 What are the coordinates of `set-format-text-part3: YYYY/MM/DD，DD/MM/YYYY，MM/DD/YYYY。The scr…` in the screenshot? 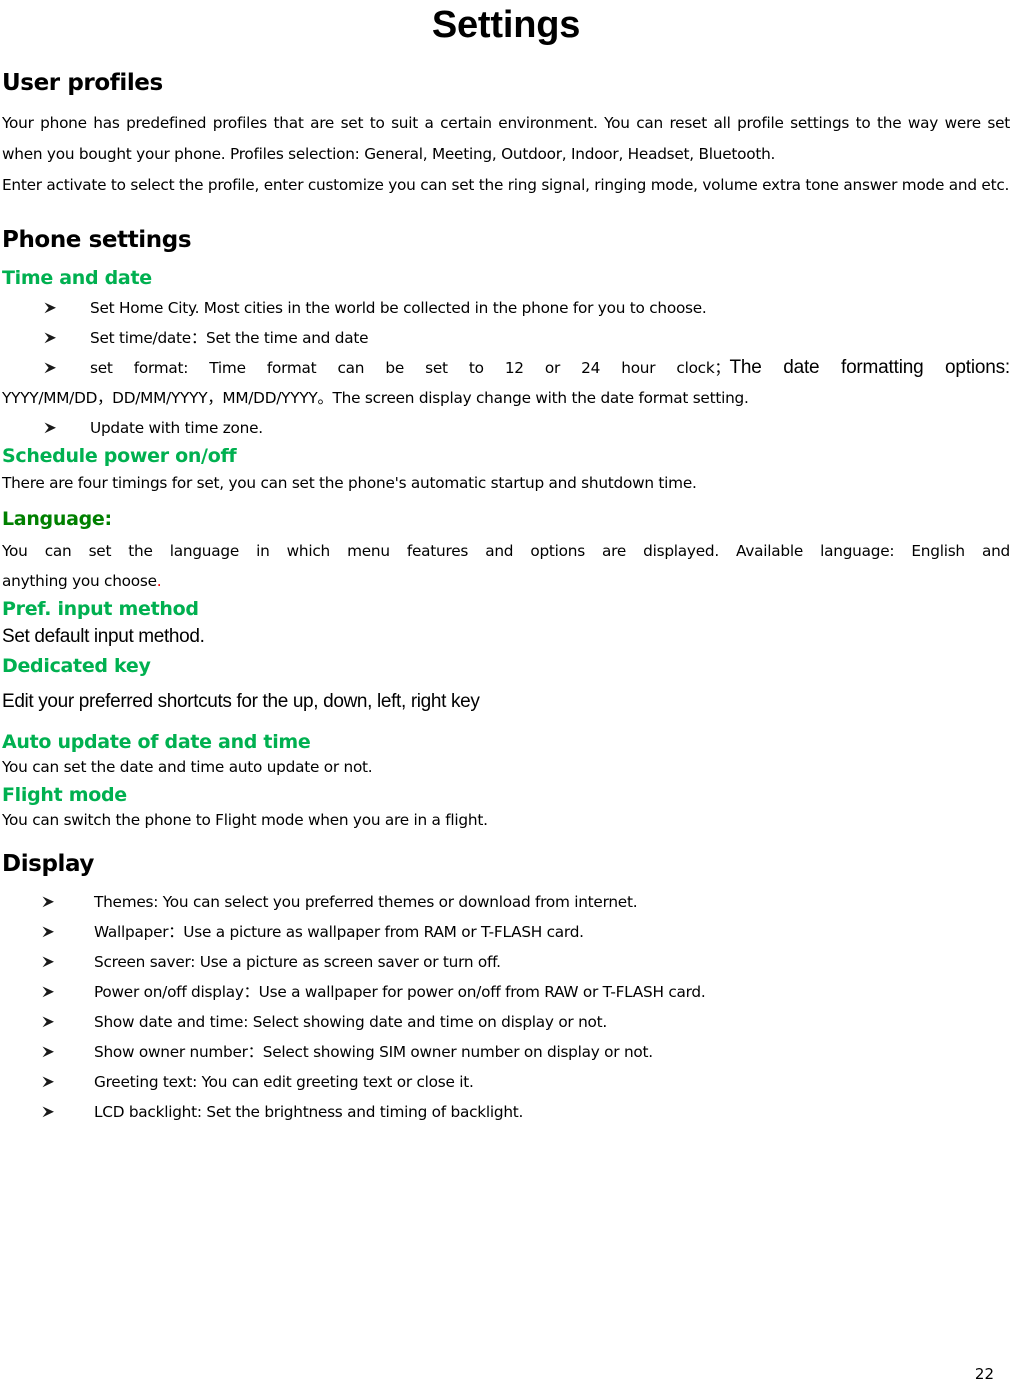 It's located at (375, 398).